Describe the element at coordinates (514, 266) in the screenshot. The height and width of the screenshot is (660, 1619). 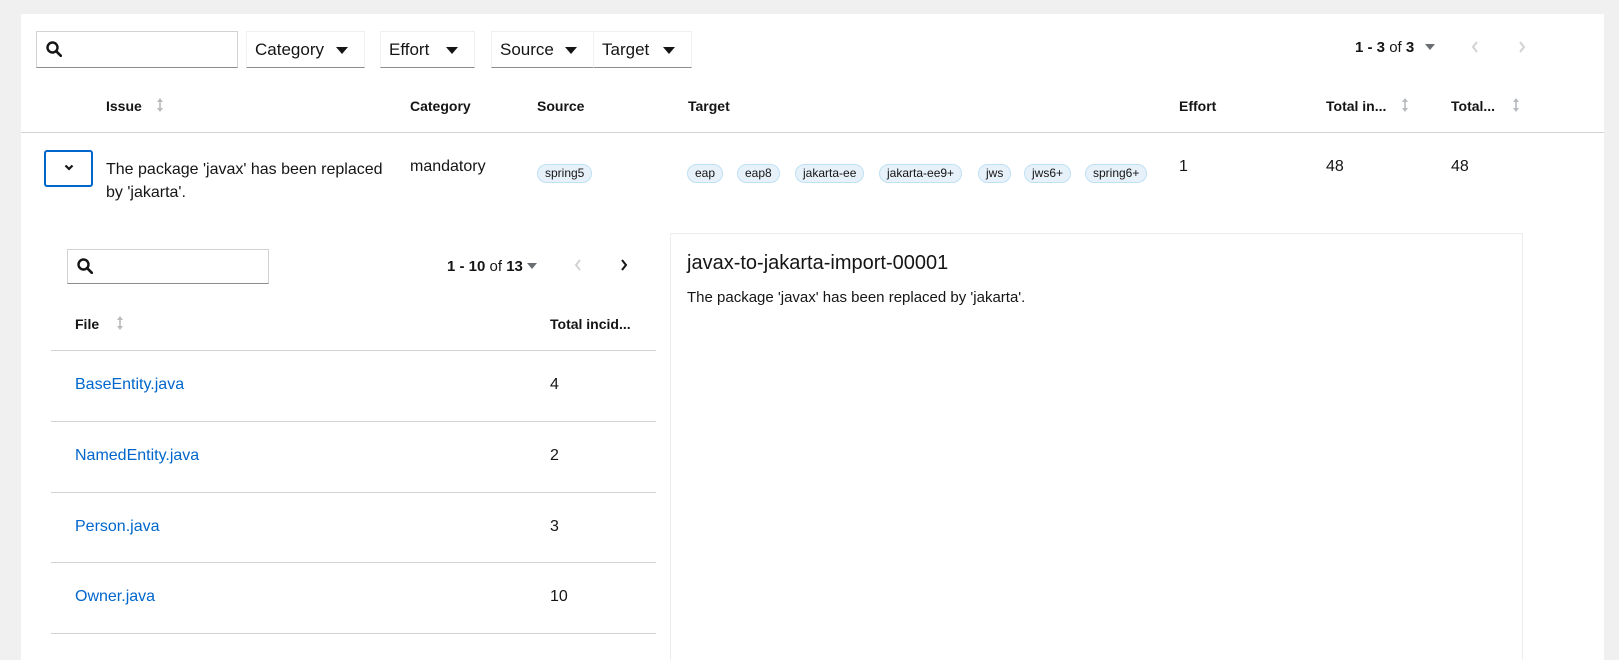
I see `pagination-total: 13` at that location.